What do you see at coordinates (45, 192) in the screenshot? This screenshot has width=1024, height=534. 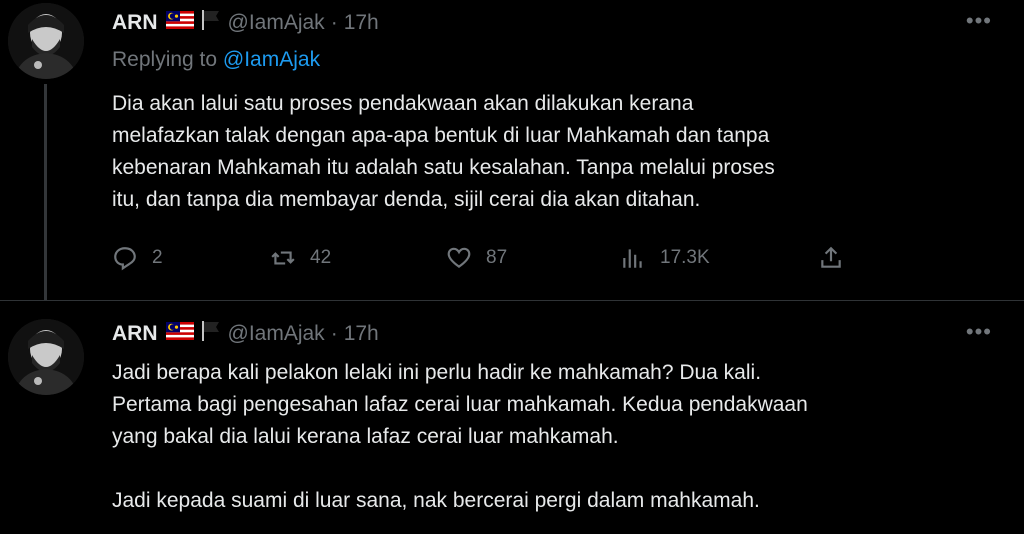 I see `thread-line` at bounding box center [45, 192].